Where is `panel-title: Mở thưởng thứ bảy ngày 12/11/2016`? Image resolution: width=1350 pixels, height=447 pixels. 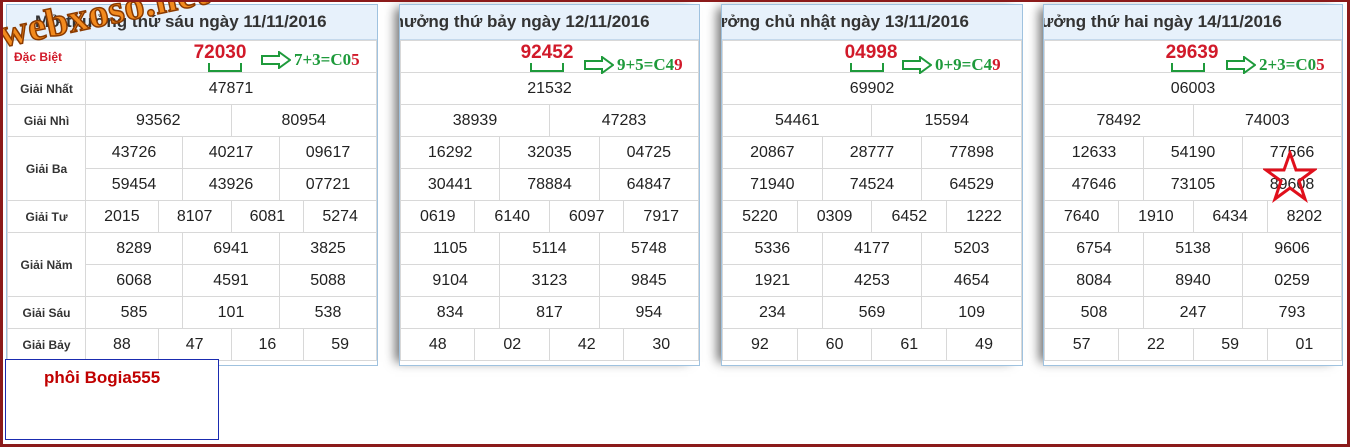
panel-title: Mở thưởng thứ bảy ngày 12/11/2016 is located at coordinates (549, 22).